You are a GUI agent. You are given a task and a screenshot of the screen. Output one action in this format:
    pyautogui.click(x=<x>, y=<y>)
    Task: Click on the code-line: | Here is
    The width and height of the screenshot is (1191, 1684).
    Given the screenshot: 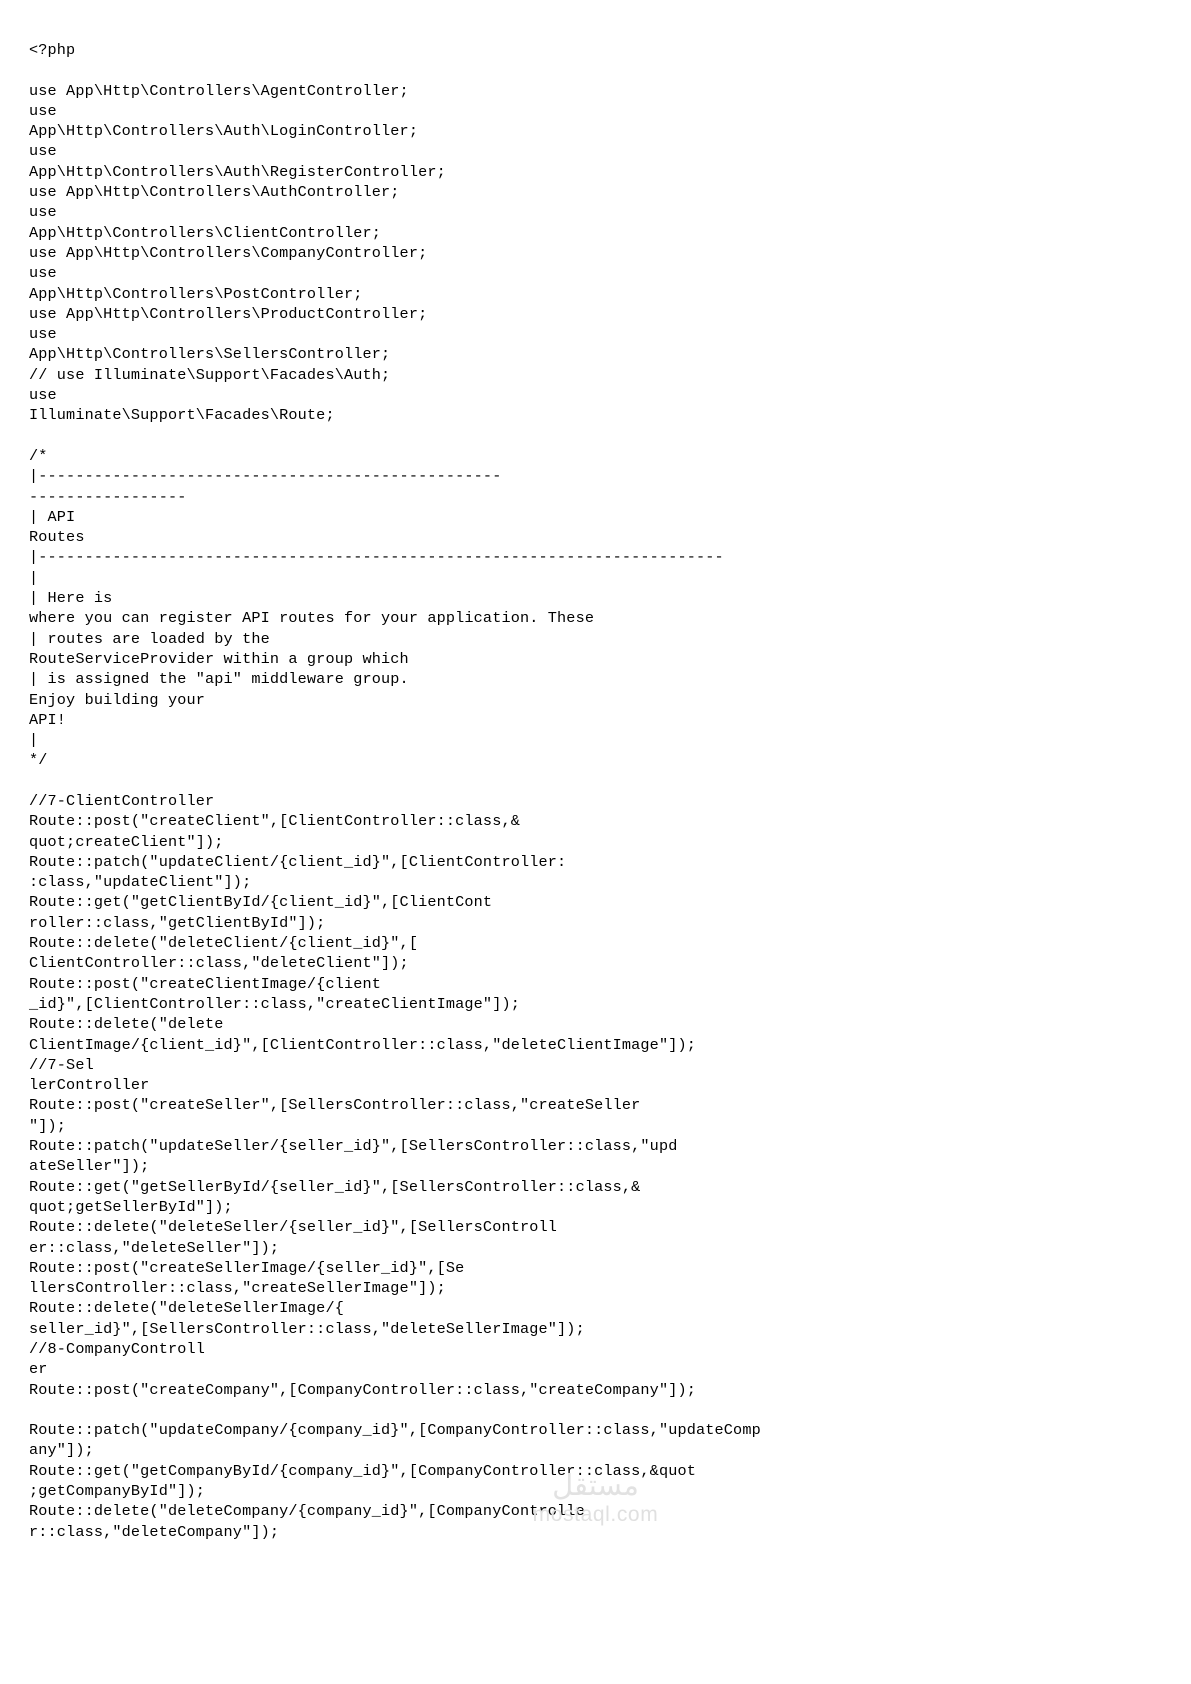 What is the action you would take?
    pyautogui.click(x=71, y=598)
    